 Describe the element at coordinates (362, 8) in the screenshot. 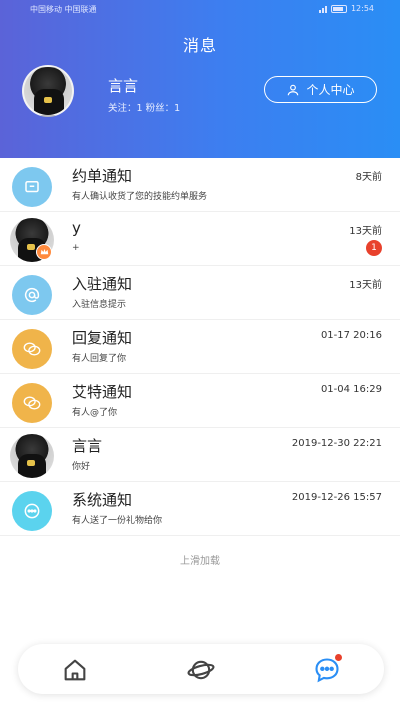

I see `status-time: 12:54` at that location.